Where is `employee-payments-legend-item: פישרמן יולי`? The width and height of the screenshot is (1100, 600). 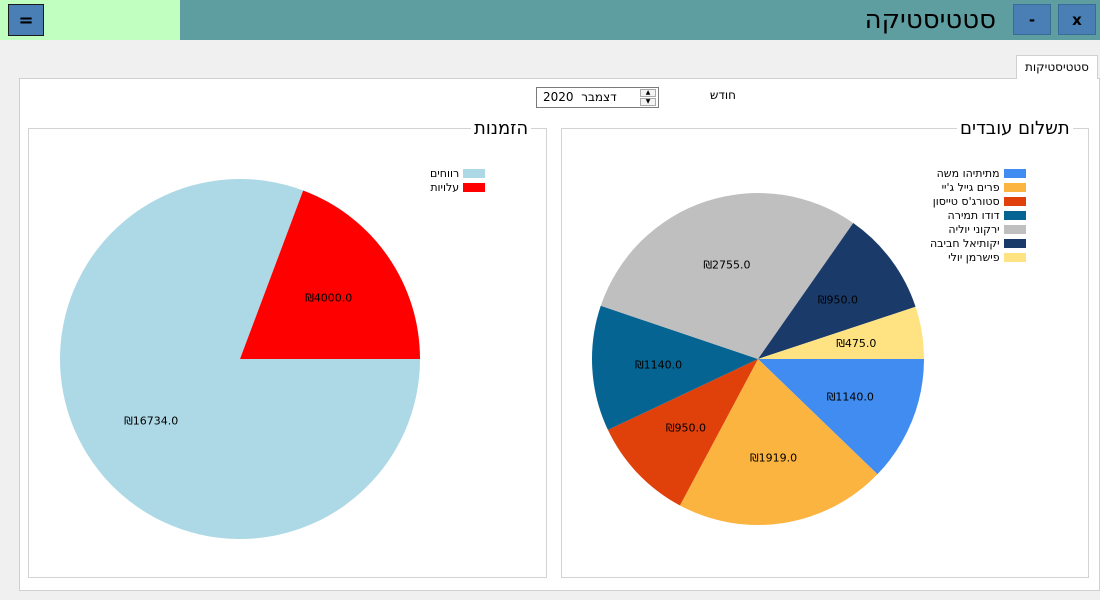
employee-payments-legend-item: פישרמן יולי is located at coordinates (978, 257).